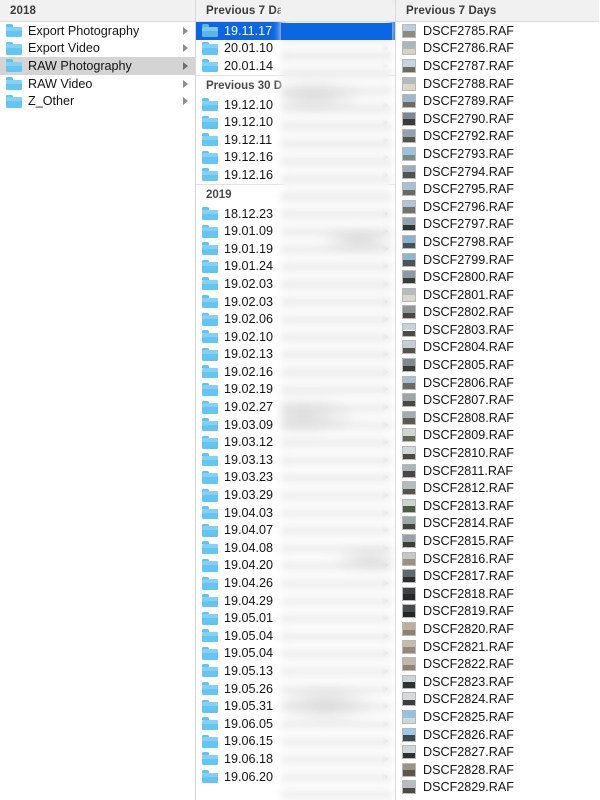  I want to click on raw-file-list-item: DSCF2786.RAF, so click(497, 49).